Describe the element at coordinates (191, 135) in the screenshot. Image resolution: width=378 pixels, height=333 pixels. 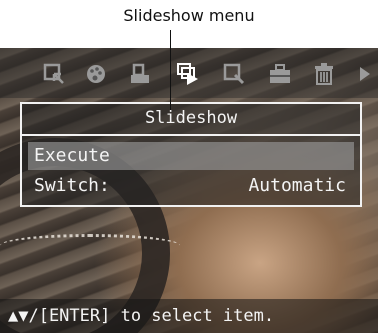
I see `menu-divider` at that location.